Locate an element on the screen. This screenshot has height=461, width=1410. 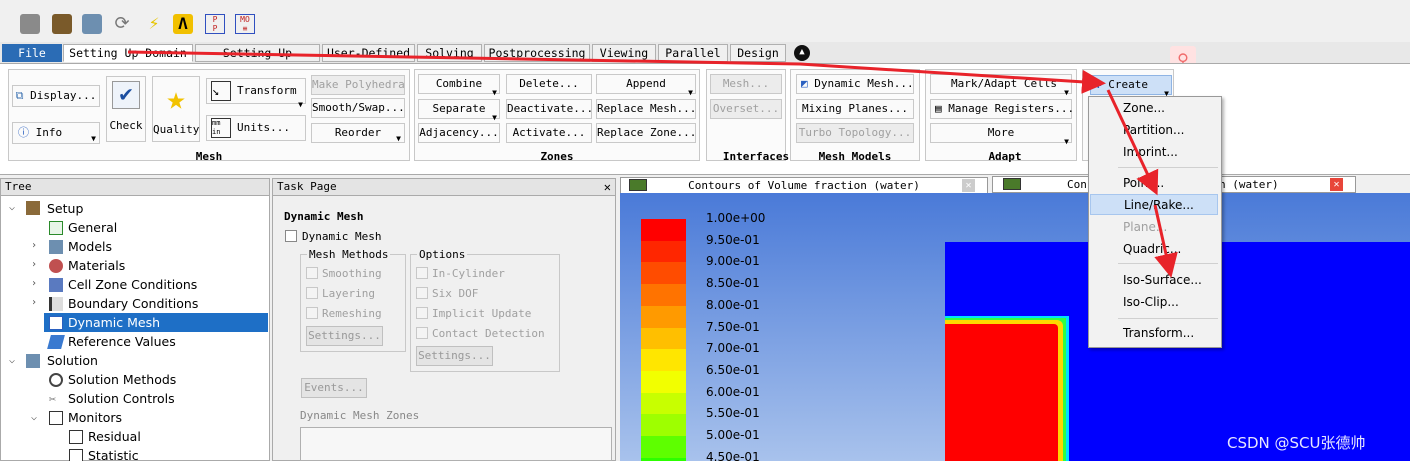
arrow-to-create is located at coordinates (616, 72).